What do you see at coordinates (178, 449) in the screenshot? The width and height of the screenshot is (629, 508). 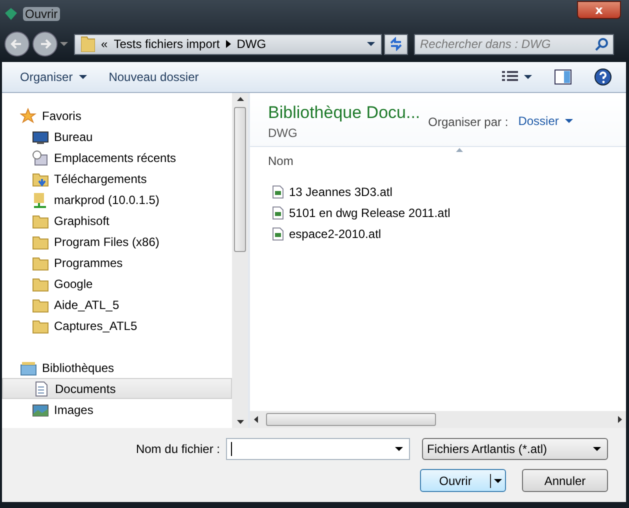 I see `filename-label: Nom du fichier :` at bounding box center [178, 449].